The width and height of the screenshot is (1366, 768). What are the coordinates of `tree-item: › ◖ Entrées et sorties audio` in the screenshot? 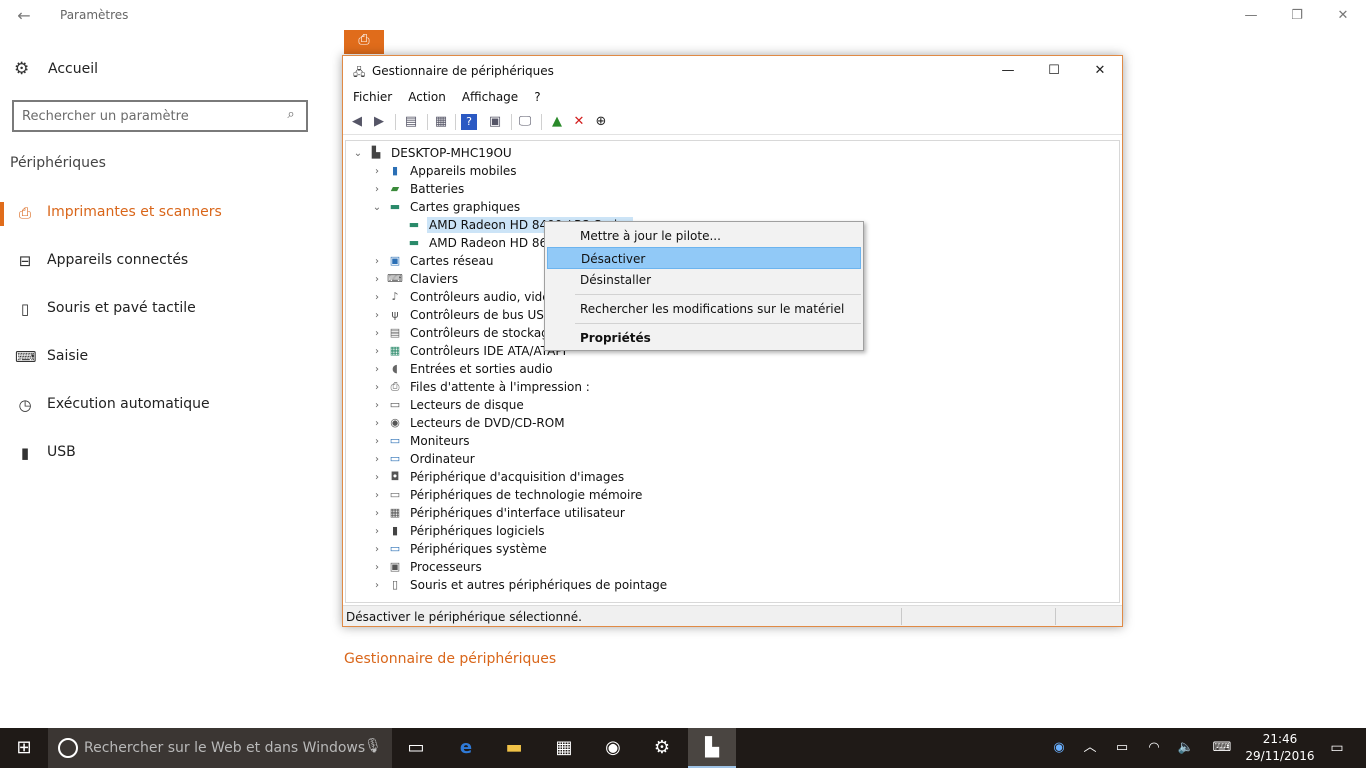 It's located at (463, 369).